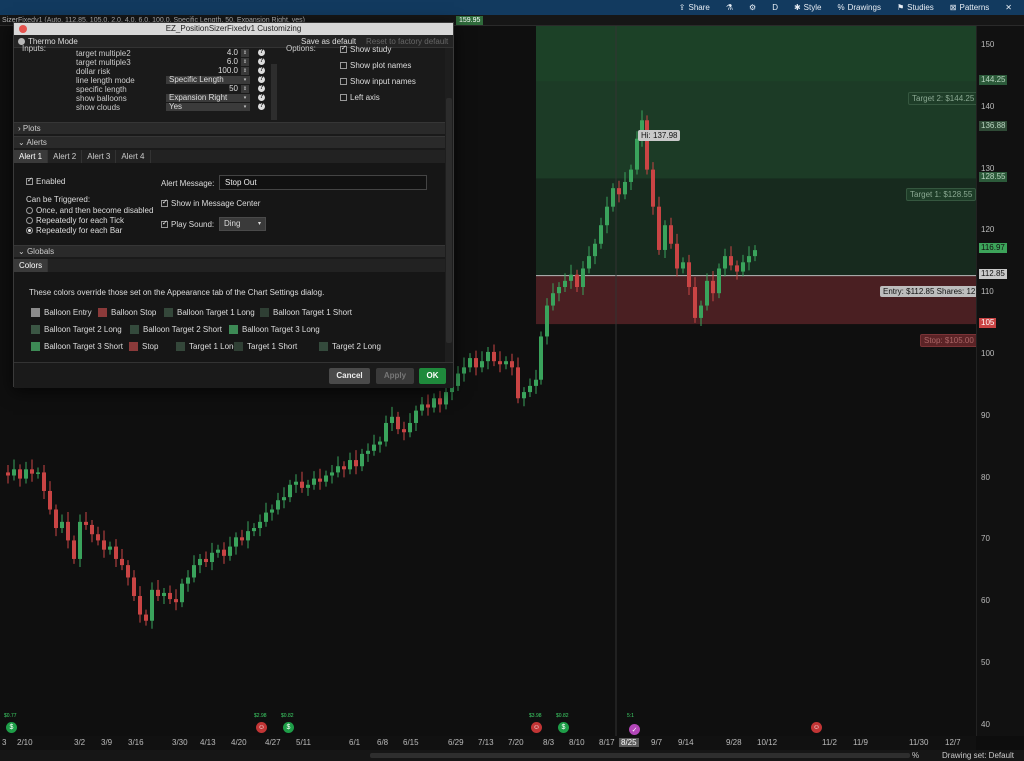 The width and height of the screenshot is (1024, 761). Describe the element at coordinates (729, 7) in the screenshot. I see `toolbar-item-flask: ⚗` at that location.